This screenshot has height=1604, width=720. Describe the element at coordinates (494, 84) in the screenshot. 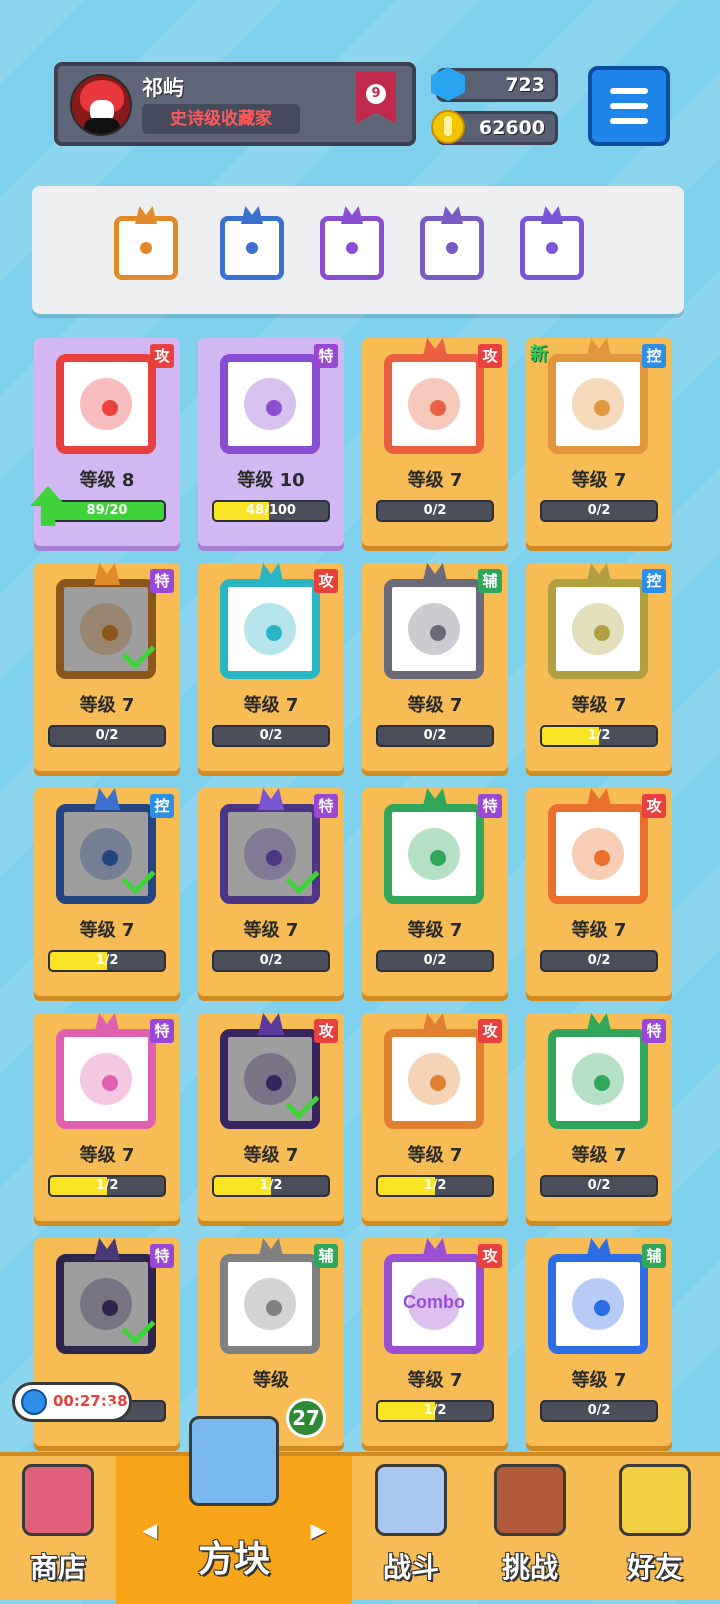

I see `gem-counter: 723` at that location.